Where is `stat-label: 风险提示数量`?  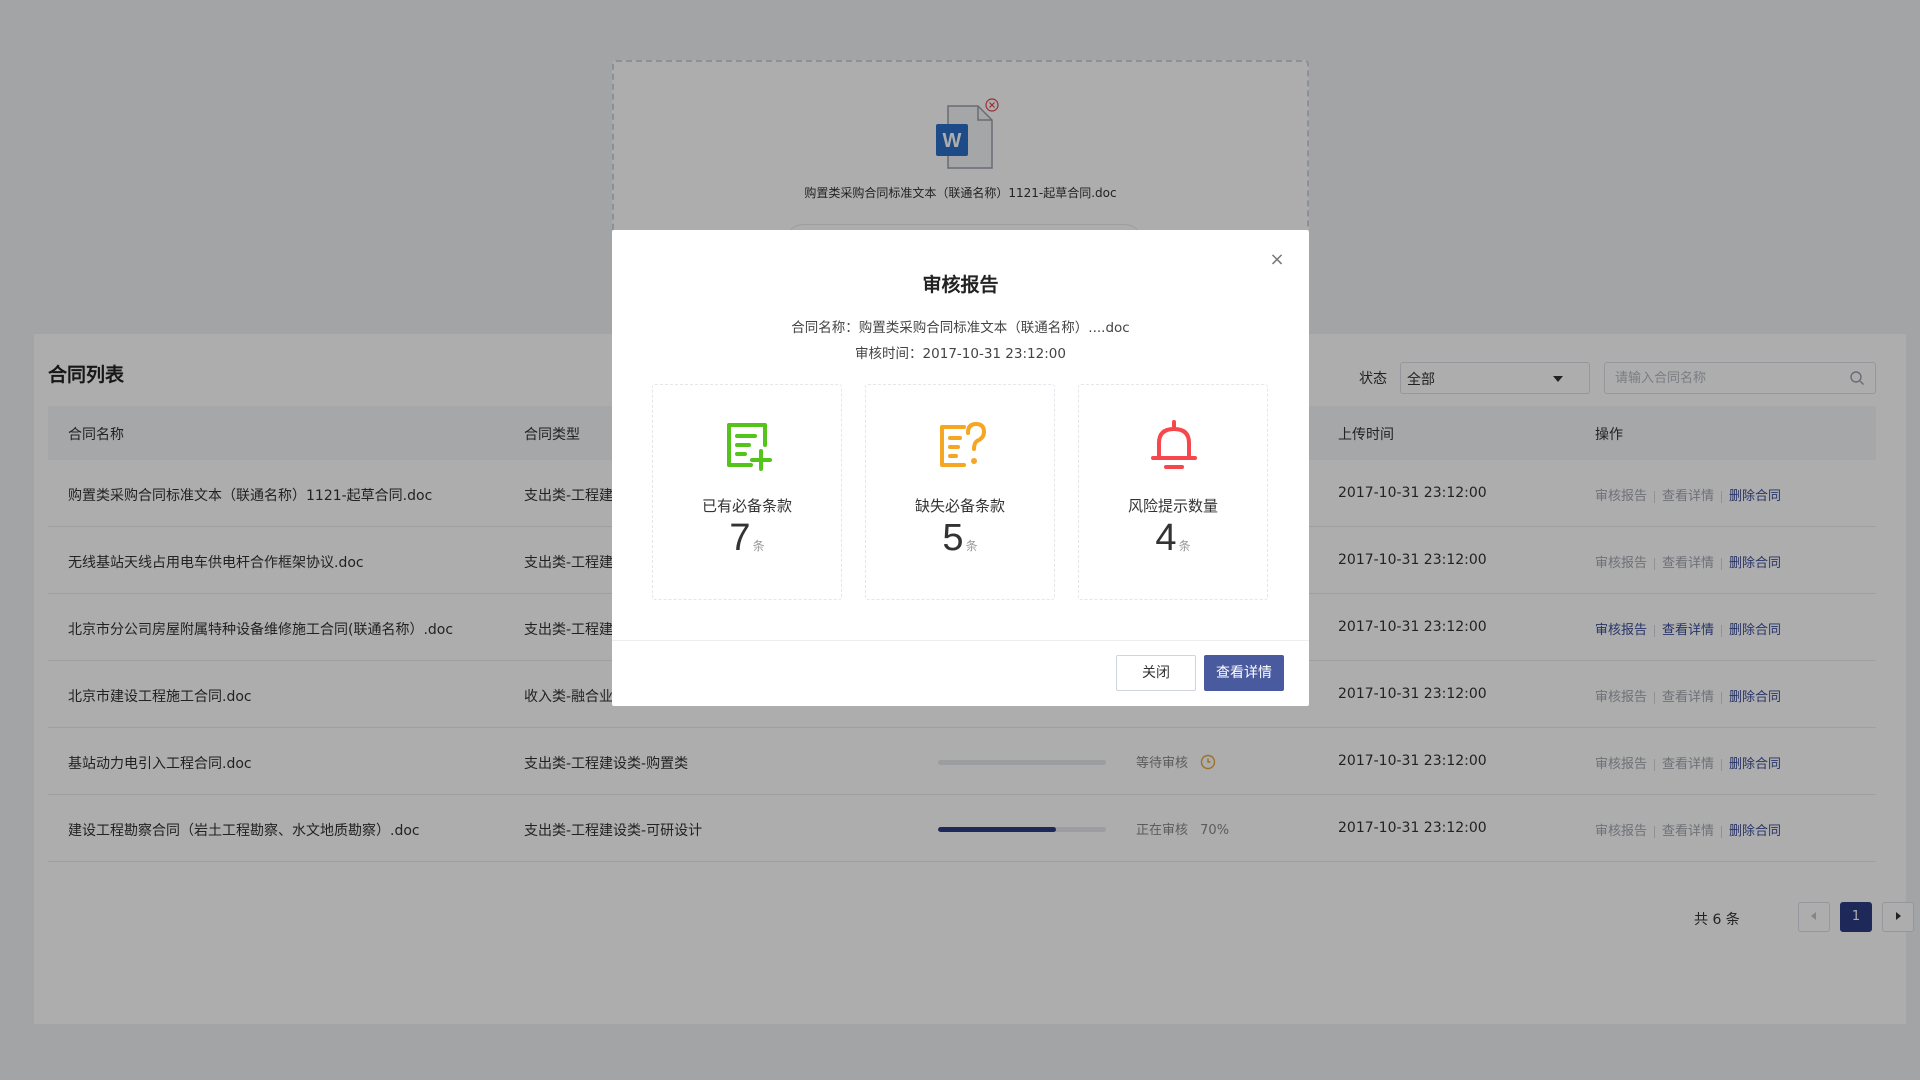 stat-label: 风险提示数量 is located at coordinates (1172, 506).